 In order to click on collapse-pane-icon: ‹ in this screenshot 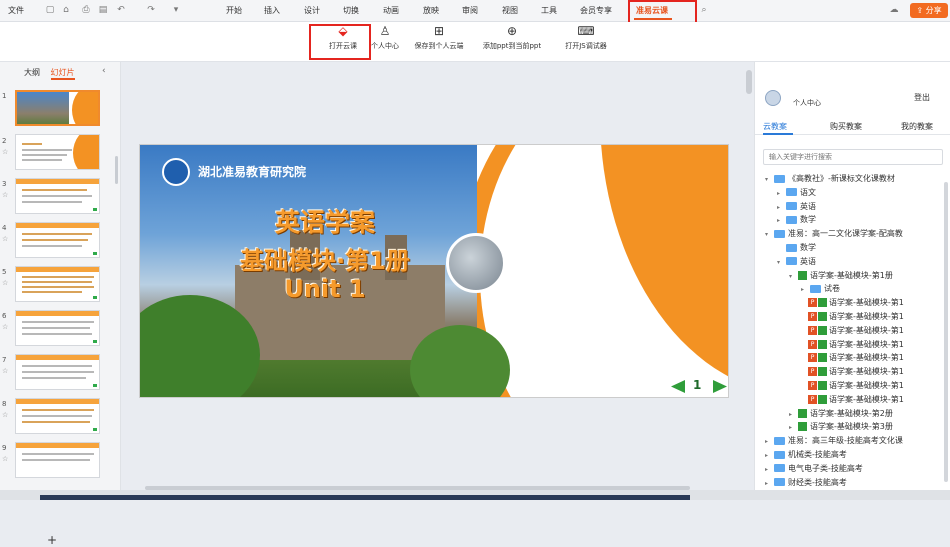, I will do `click(104, 71)`.